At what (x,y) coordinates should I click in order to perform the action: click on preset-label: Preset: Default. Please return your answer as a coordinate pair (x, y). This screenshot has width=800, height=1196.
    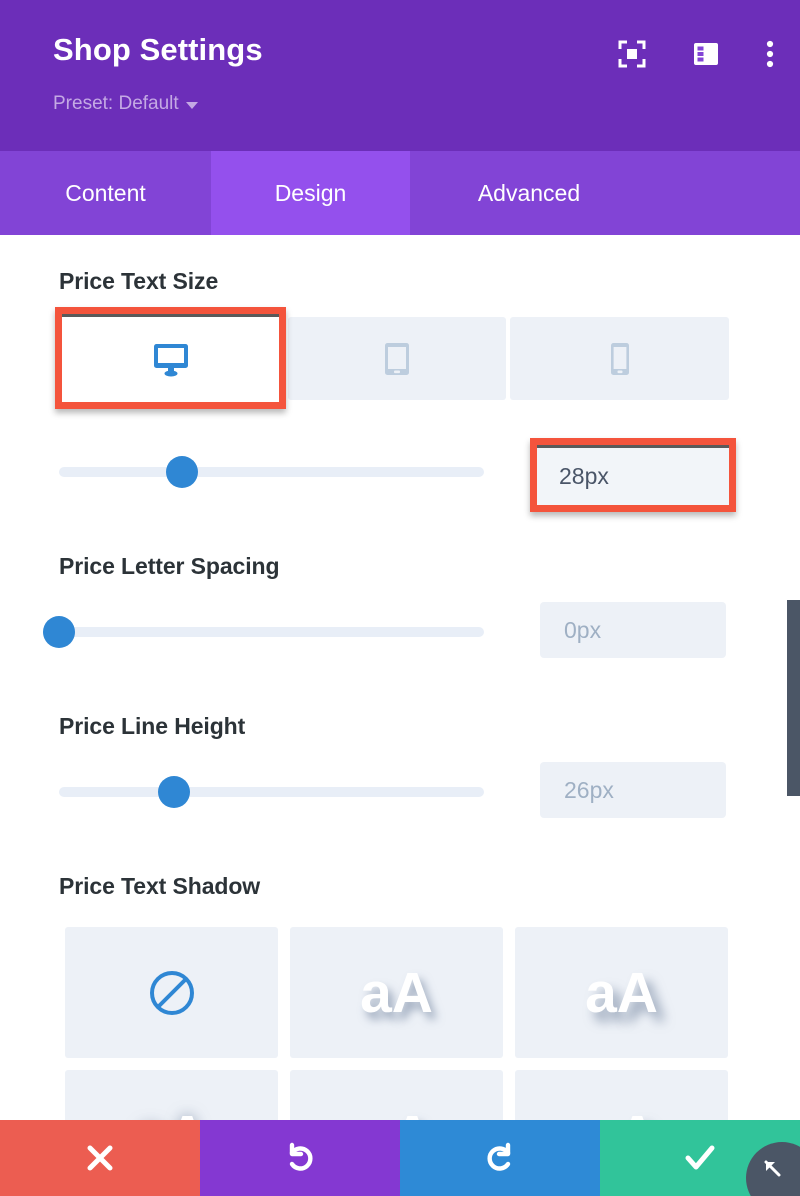
    Looking at the image, I should click on (116, 103).